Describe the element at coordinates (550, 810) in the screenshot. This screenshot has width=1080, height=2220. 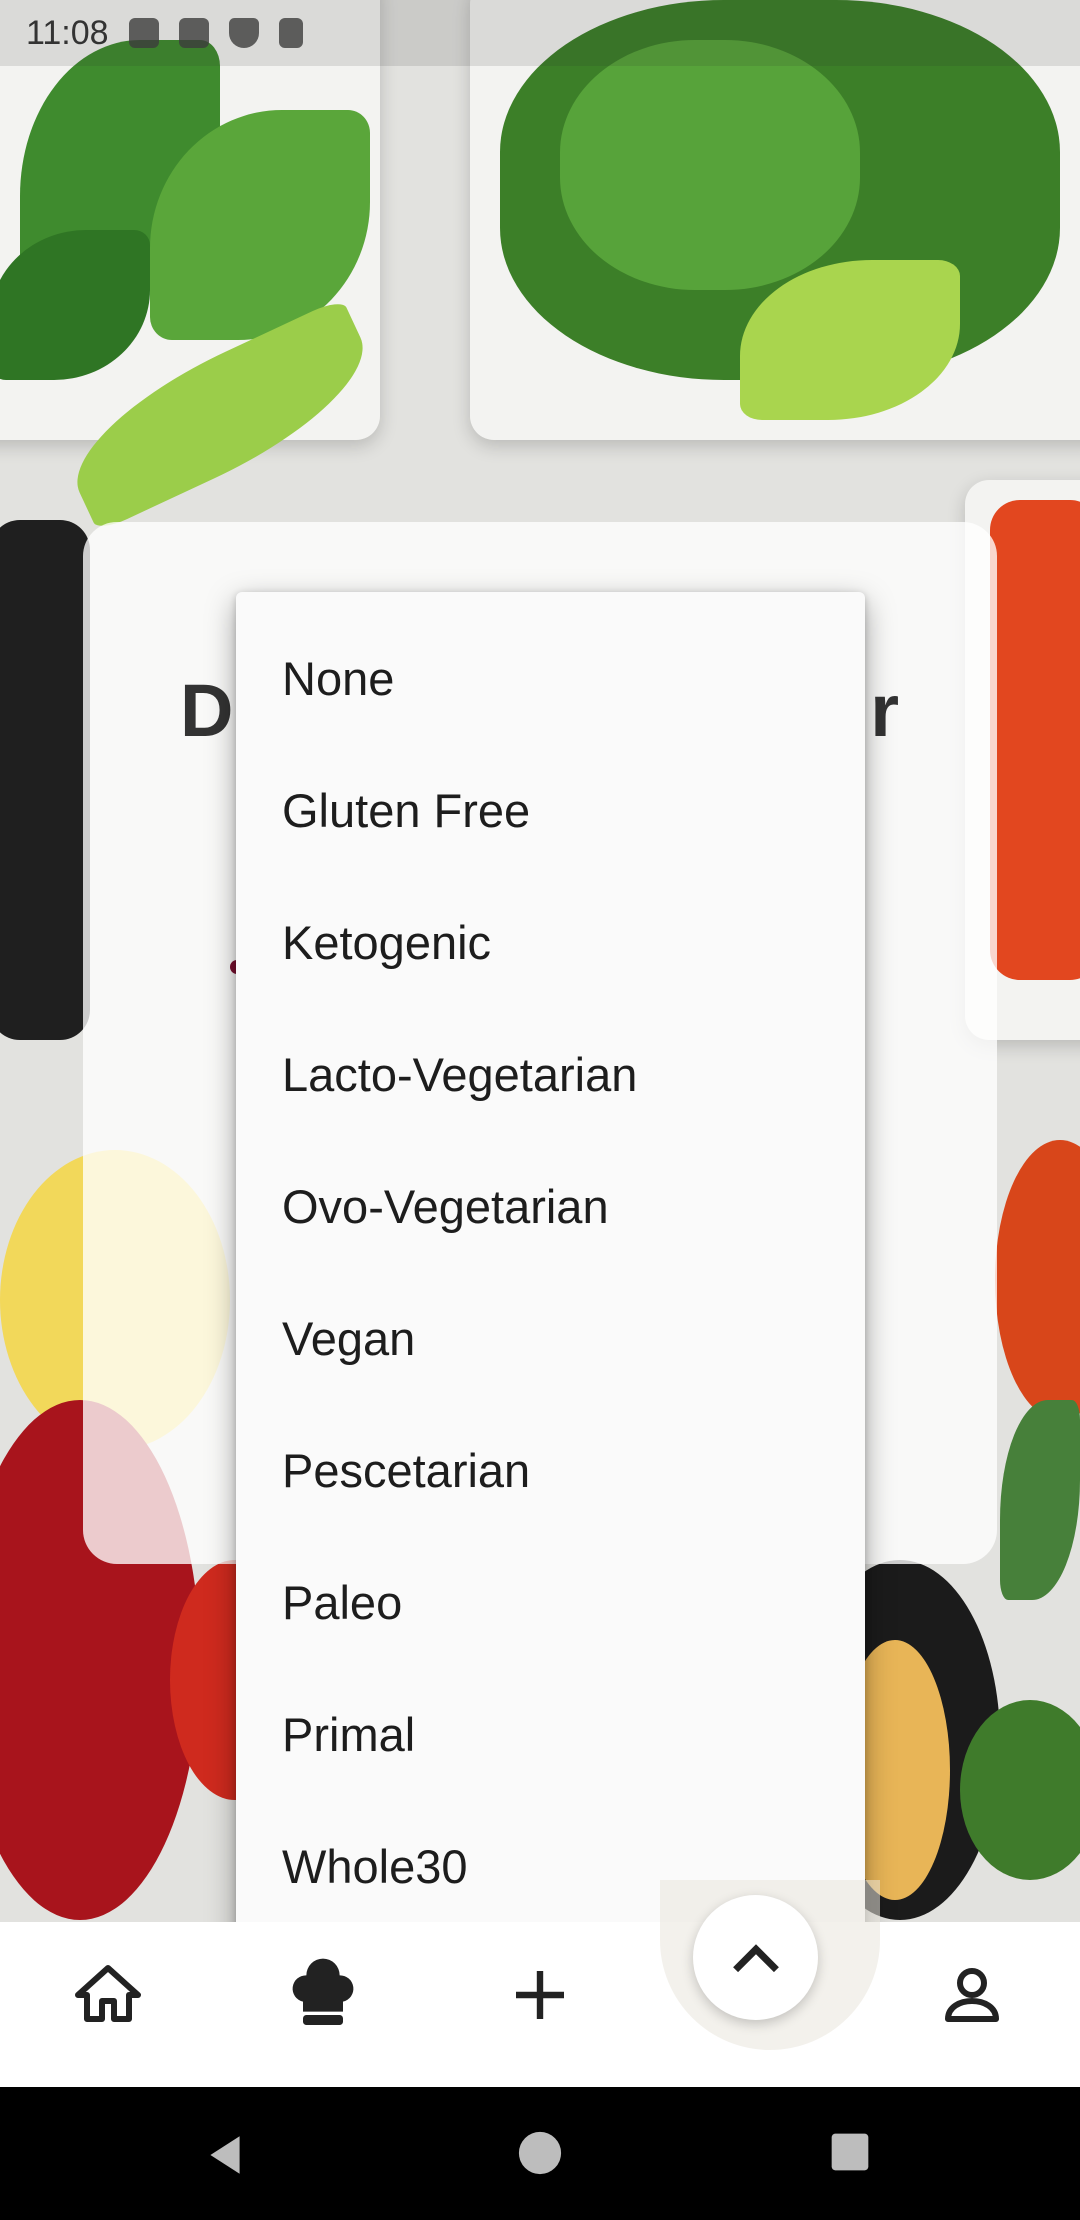
I see `dropdown-option-gluten-free: Gluten Free` at that location.